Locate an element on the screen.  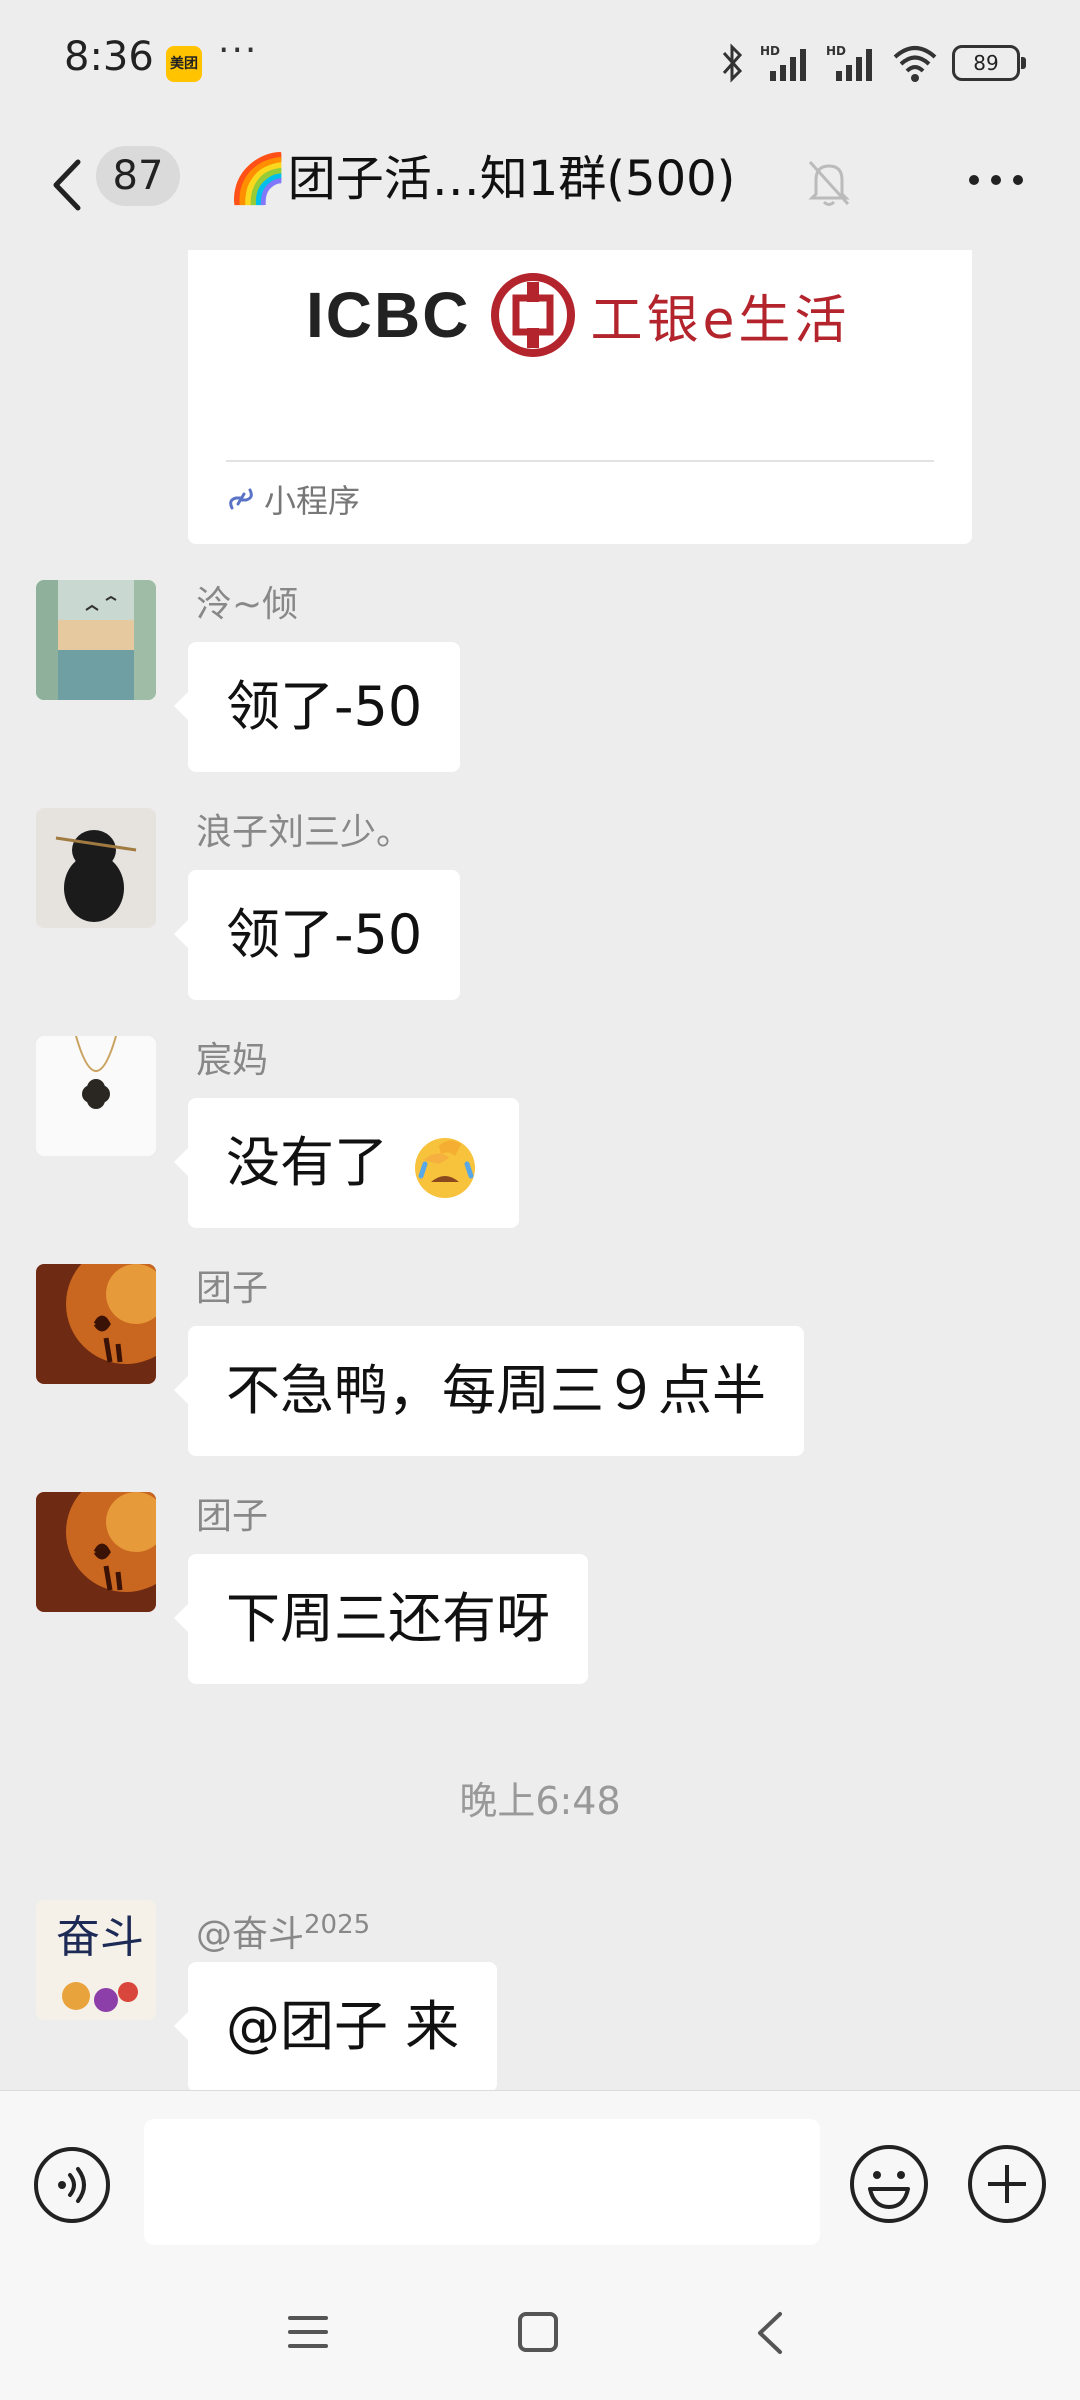
avatar-art: 奋斗 is located at coordinates (96, 1960).